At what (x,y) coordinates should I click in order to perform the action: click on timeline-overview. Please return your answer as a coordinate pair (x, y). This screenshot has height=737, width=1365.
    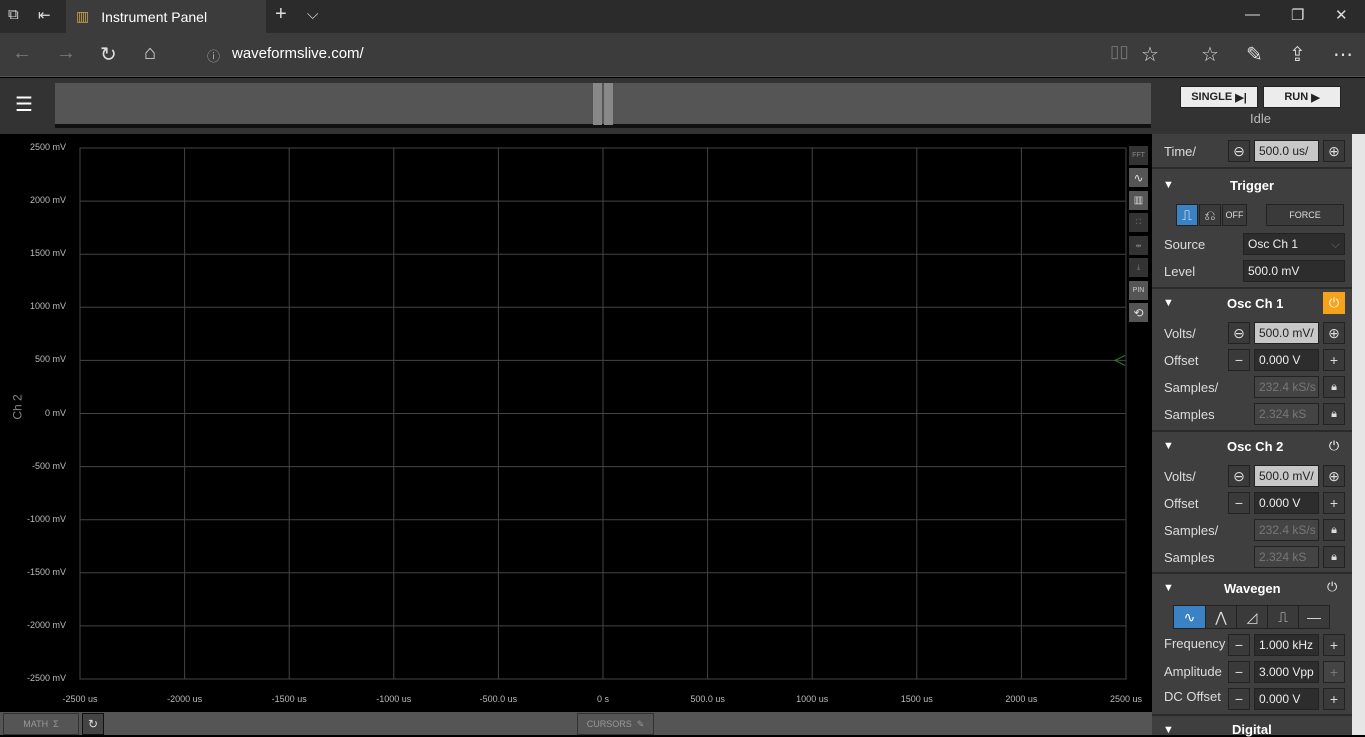
    Looking at the image, I should click on (603, 104).